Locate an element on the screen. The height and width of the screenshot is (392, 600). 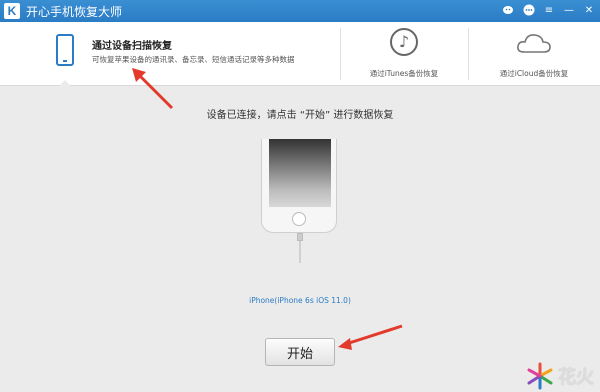
menu-icon: ≡ is located at coordinates (549, 10).